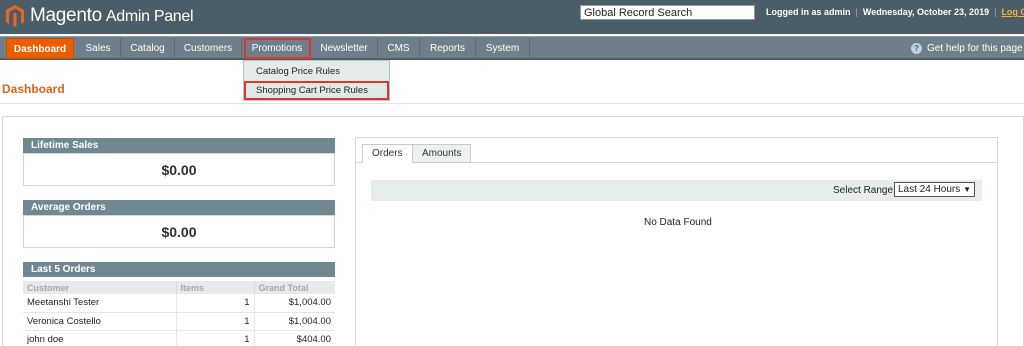  I want to click on tab-orders: Orders, so click(387, 153).